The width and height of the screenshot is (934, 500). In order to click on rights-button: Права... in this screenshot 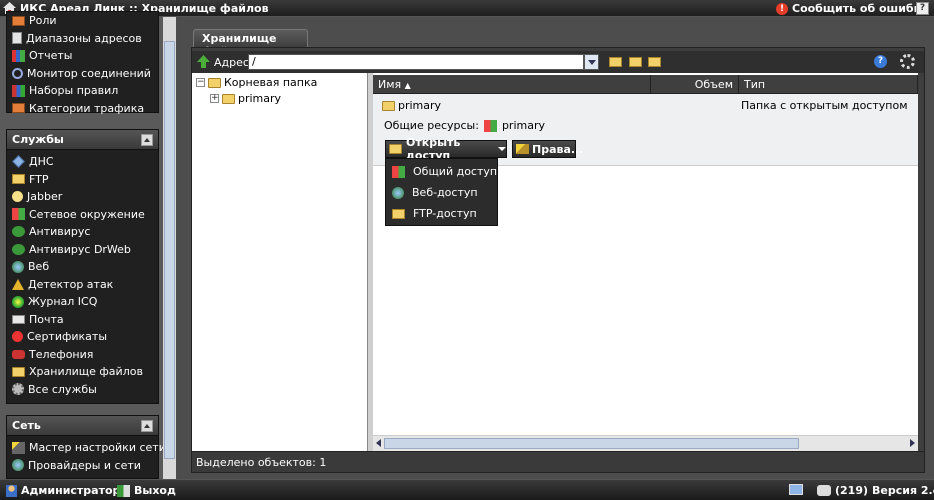, I will do `click(547, 149)`.